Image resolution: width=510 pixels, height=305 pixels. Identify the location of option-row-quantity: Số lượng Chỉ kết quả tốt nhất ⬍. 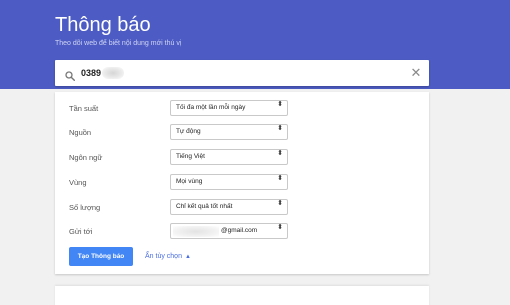
(242, 209).